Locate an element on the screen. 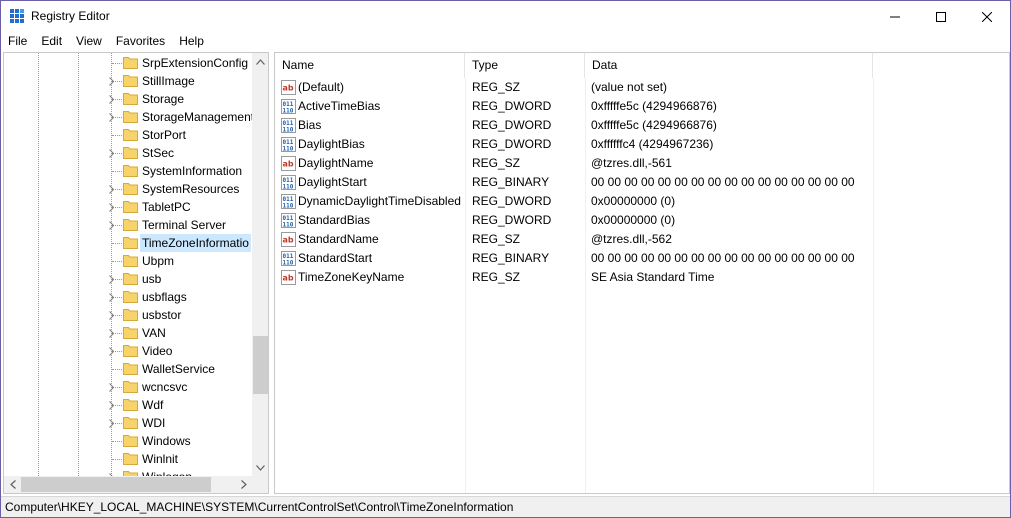  tree-item: Storage is located at coordinates (128, 99).